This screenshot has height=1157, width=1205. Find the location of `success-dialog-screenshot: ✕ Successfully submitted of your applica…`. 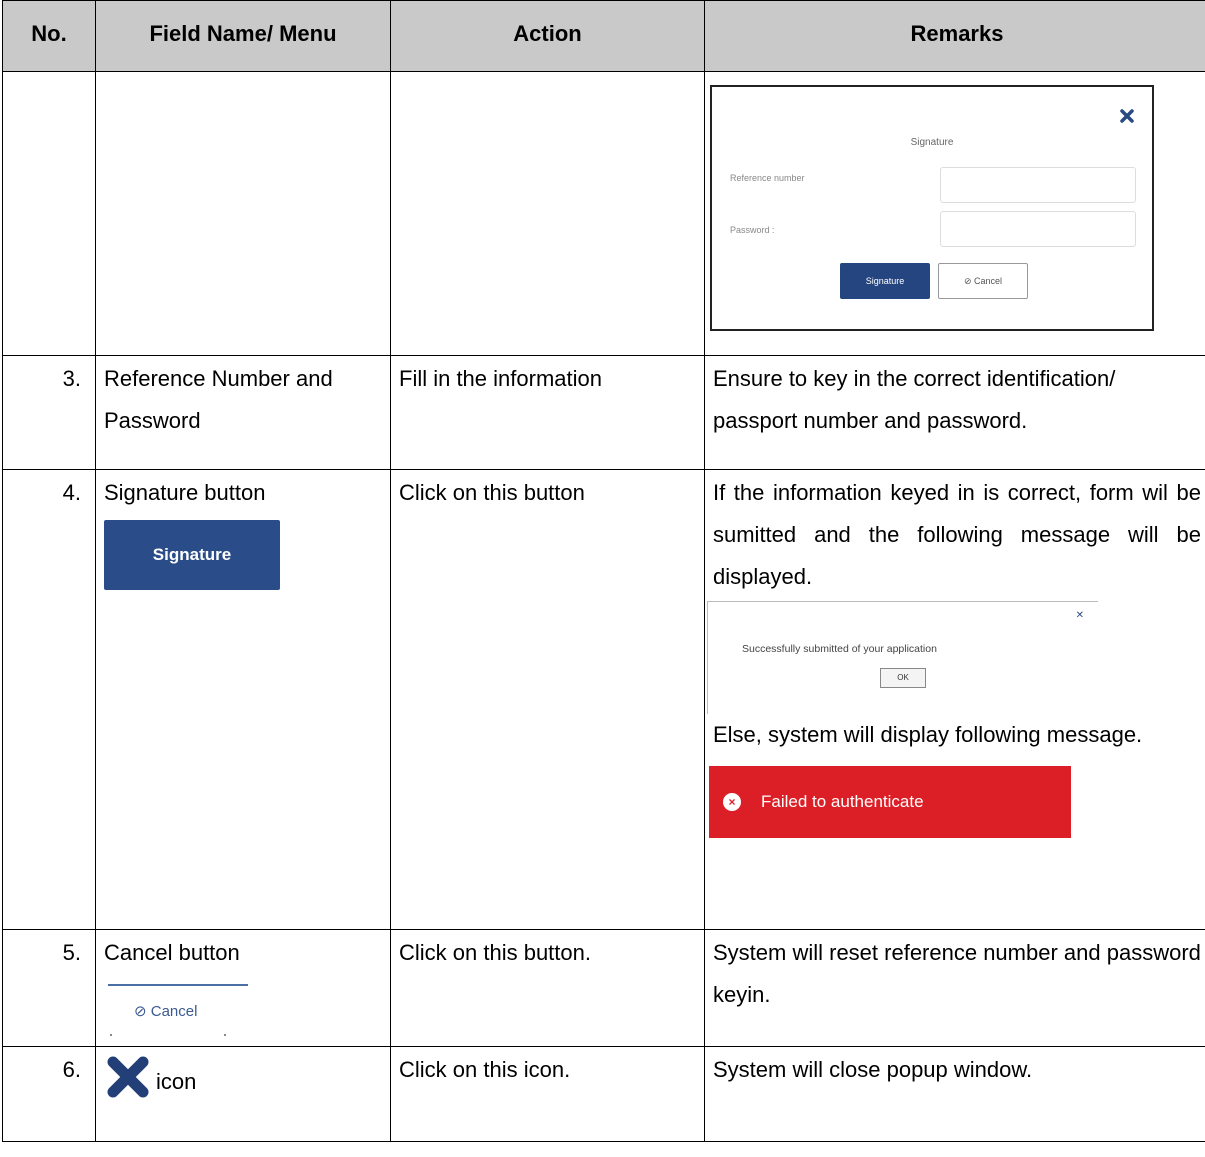

success-dialog-screenshot: ✕ Successfully submitted of your applica… is located at coordinates (902, 657).